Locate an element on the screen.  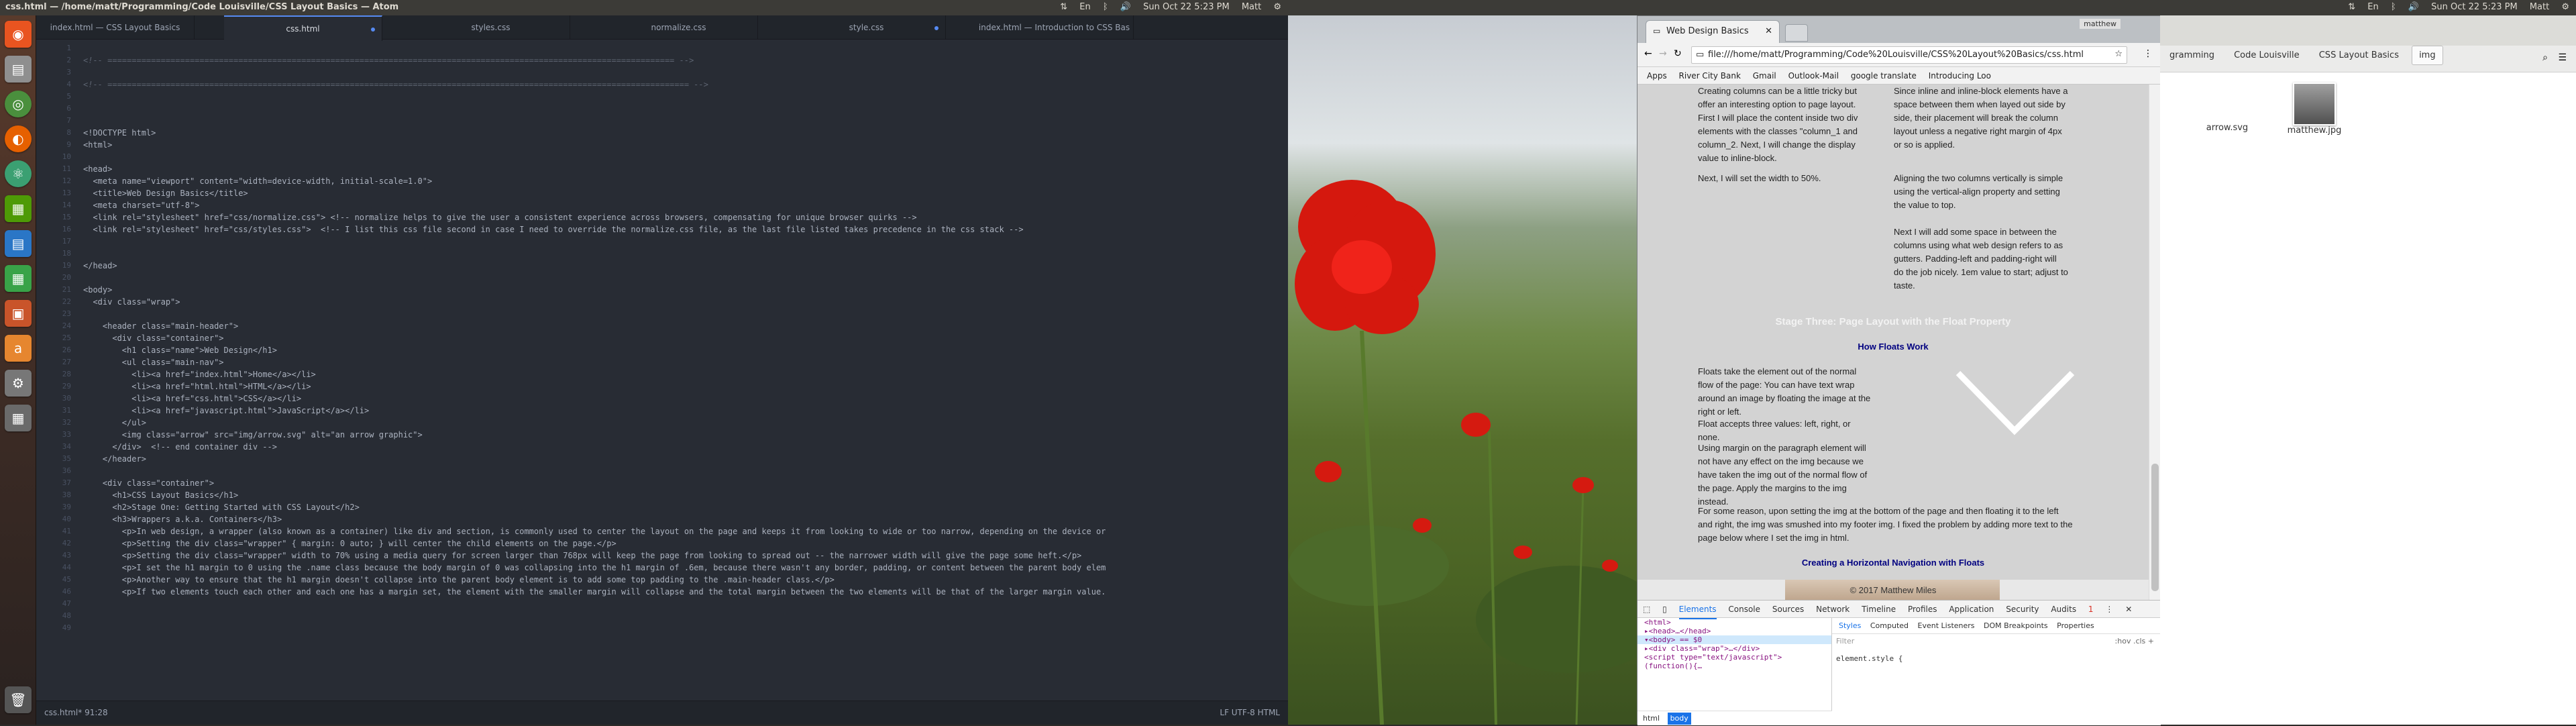
bookmark-river-city-bank: River City Bank is located at coordinates (1710, 75).